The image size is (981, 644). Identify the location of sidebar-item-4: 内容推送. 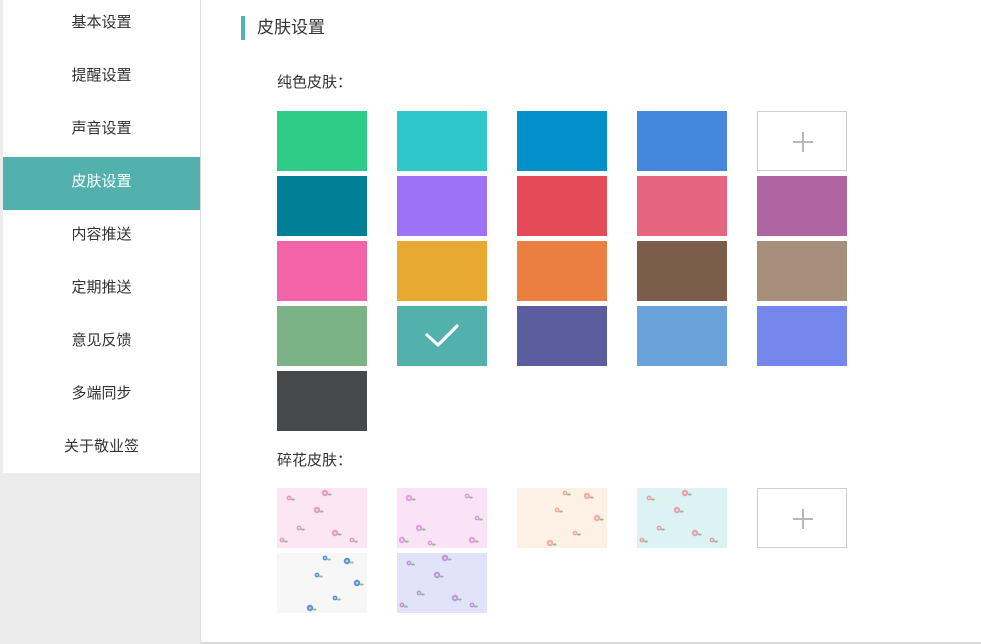
(101, 236).